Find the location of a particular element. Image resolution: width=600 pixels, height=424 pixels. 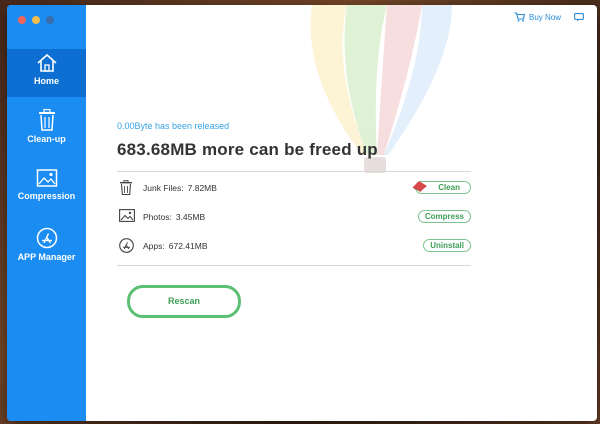

uninstall-button: Uninstall is located at coordinates (447, 245).